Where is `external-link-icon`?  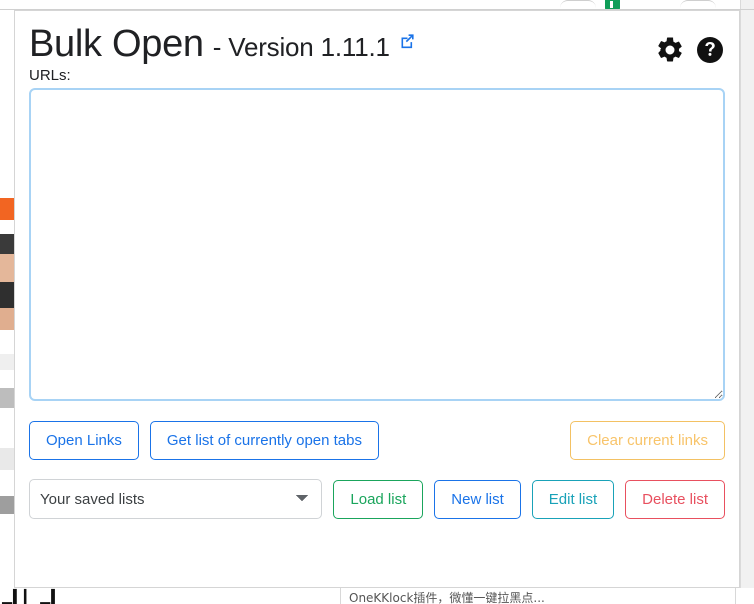 external-link-icon is located at coordinates (407, 40).